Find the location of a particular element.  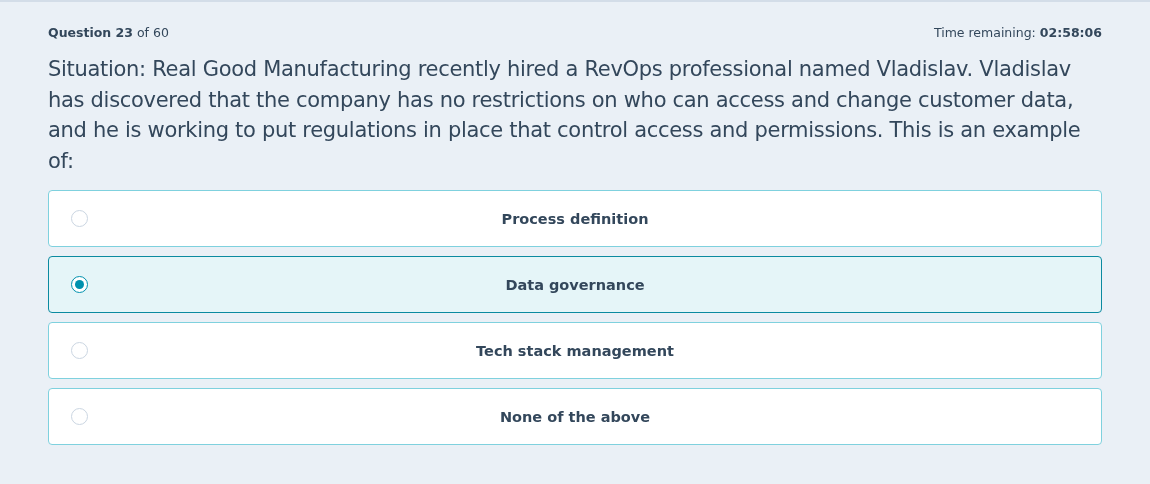

answer-option: Process definition is located at coordinates (575, 218).